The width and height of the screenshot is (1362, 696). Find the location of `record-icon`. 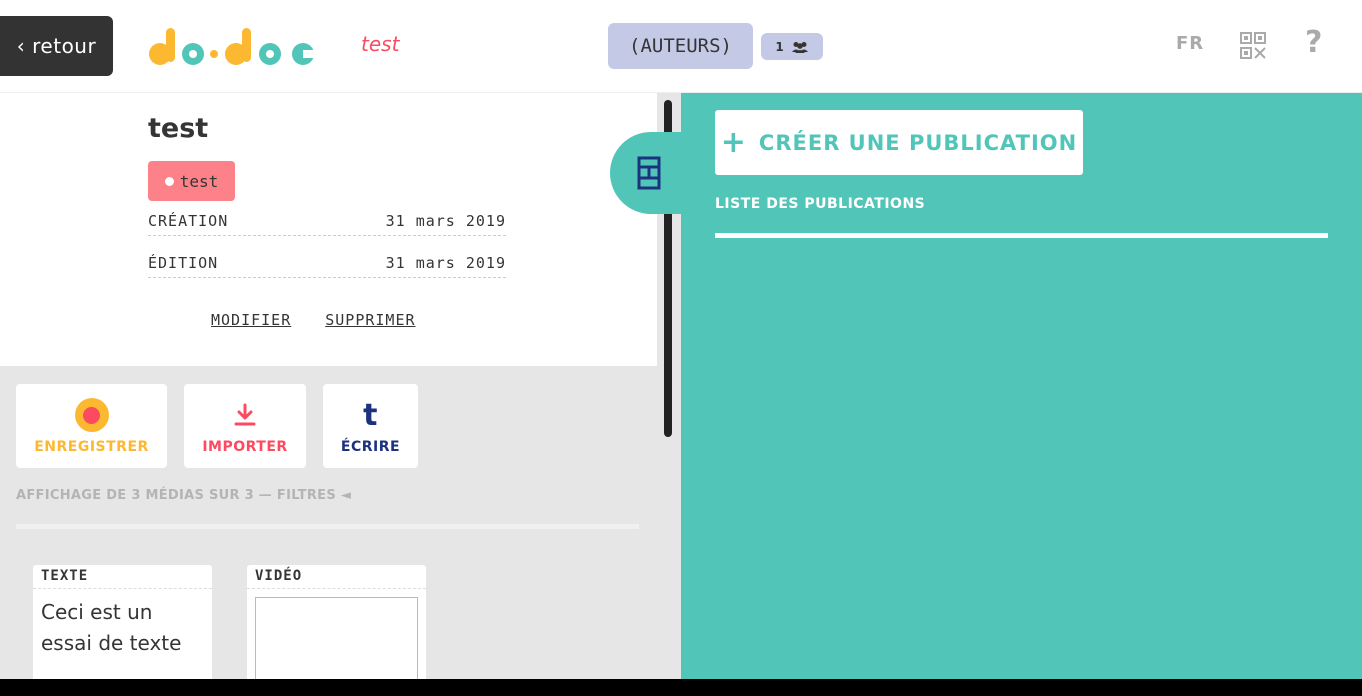

record-icon is located at coordinates (91, 415).